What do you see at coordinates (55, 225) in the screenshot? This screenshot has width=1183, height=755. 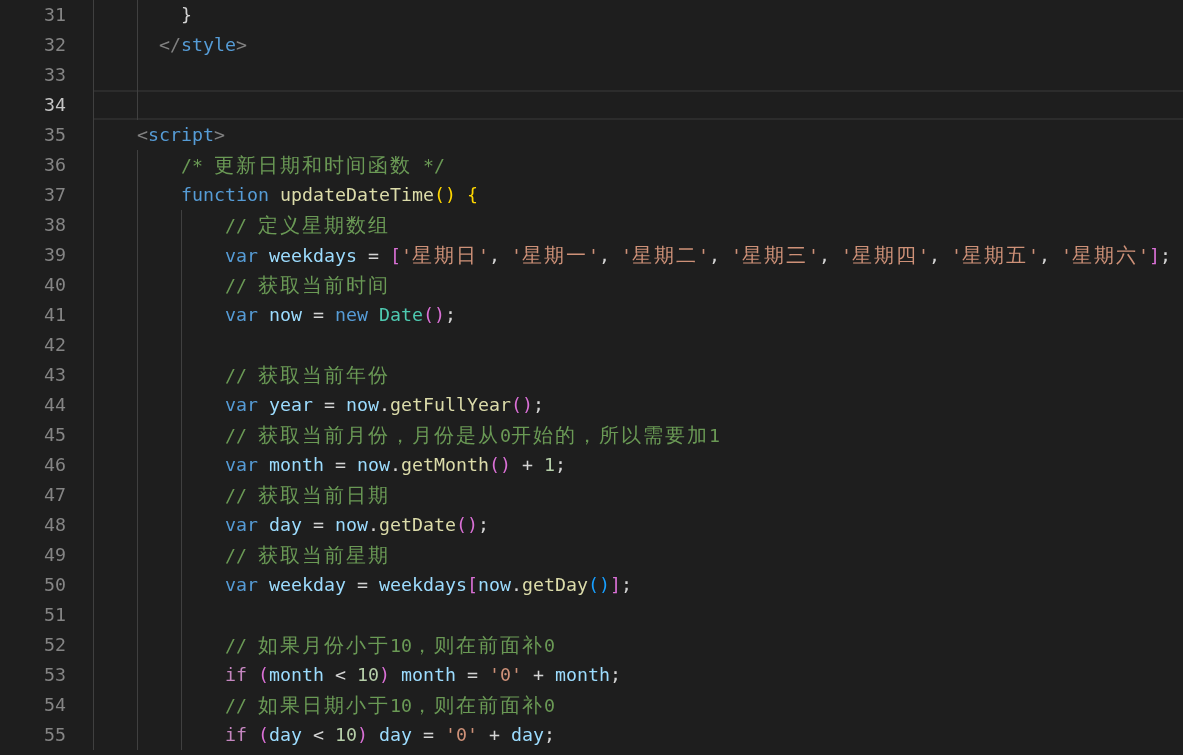 I see `line-number: 38` at bounding box center [55, 225].